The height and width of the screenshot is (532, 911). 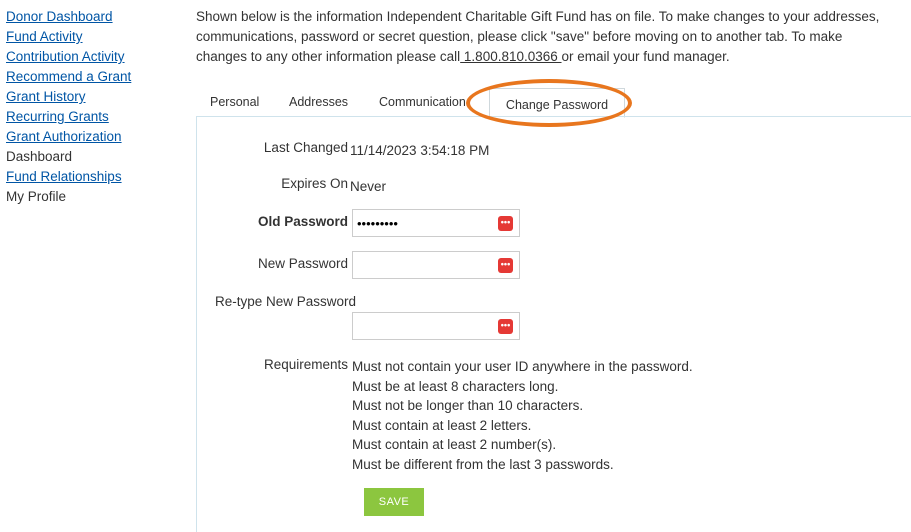 I want to click on sidebar-item-recurring-grants: Recurring Grants, so click(x=91, y=117).